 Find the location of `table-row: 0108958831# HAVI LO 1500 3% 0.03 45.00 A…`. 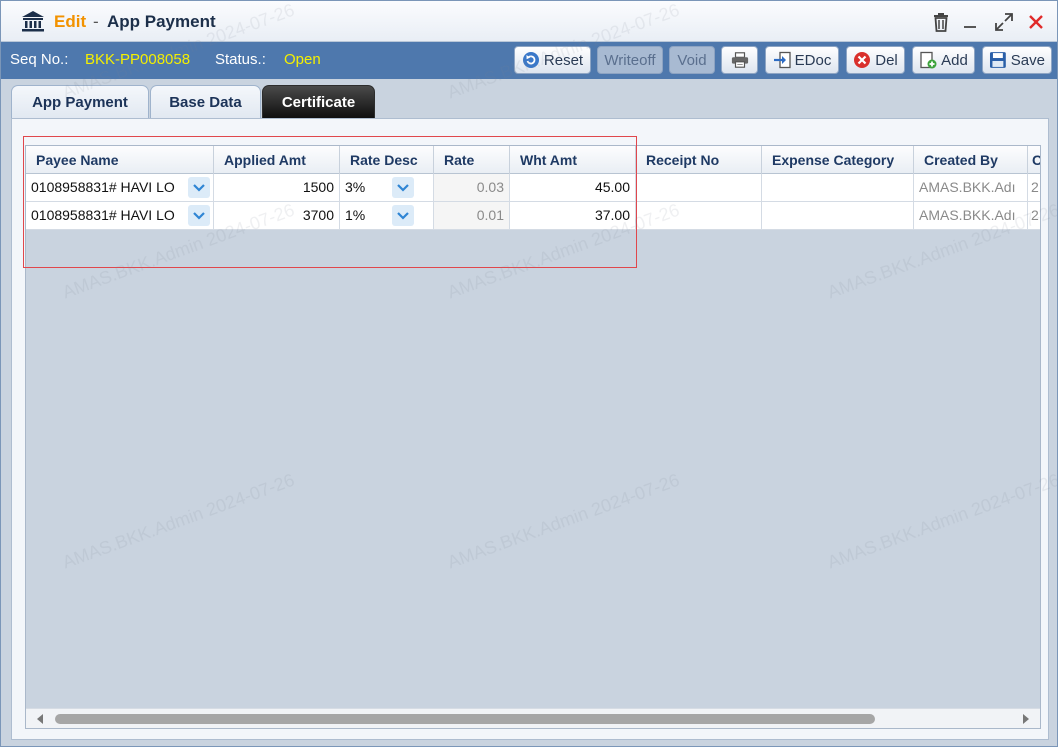

table-row: 0108958831# HAVI LO 1500 3% 0.03 45.00 A… is located at coordinates (533, 188).